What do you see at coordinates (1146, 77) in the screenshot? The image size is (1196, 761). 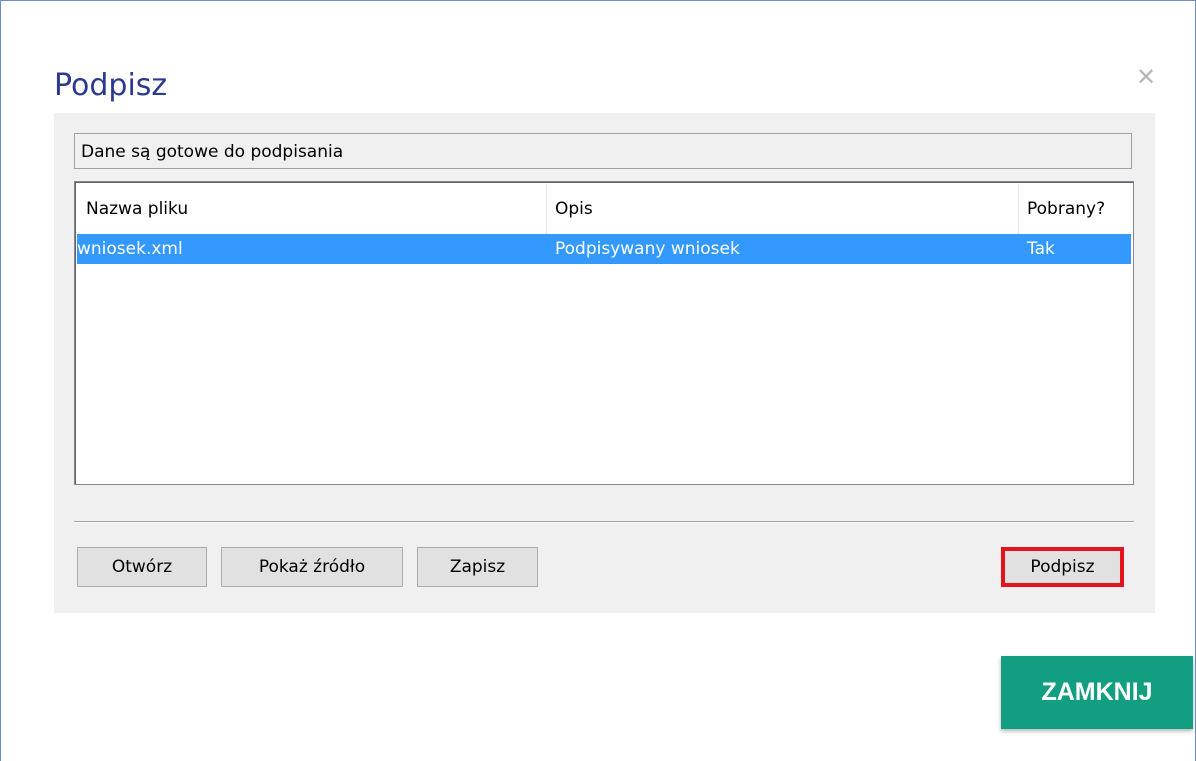 I see `close-icon: ✕` at bounding box center [1146, 77].